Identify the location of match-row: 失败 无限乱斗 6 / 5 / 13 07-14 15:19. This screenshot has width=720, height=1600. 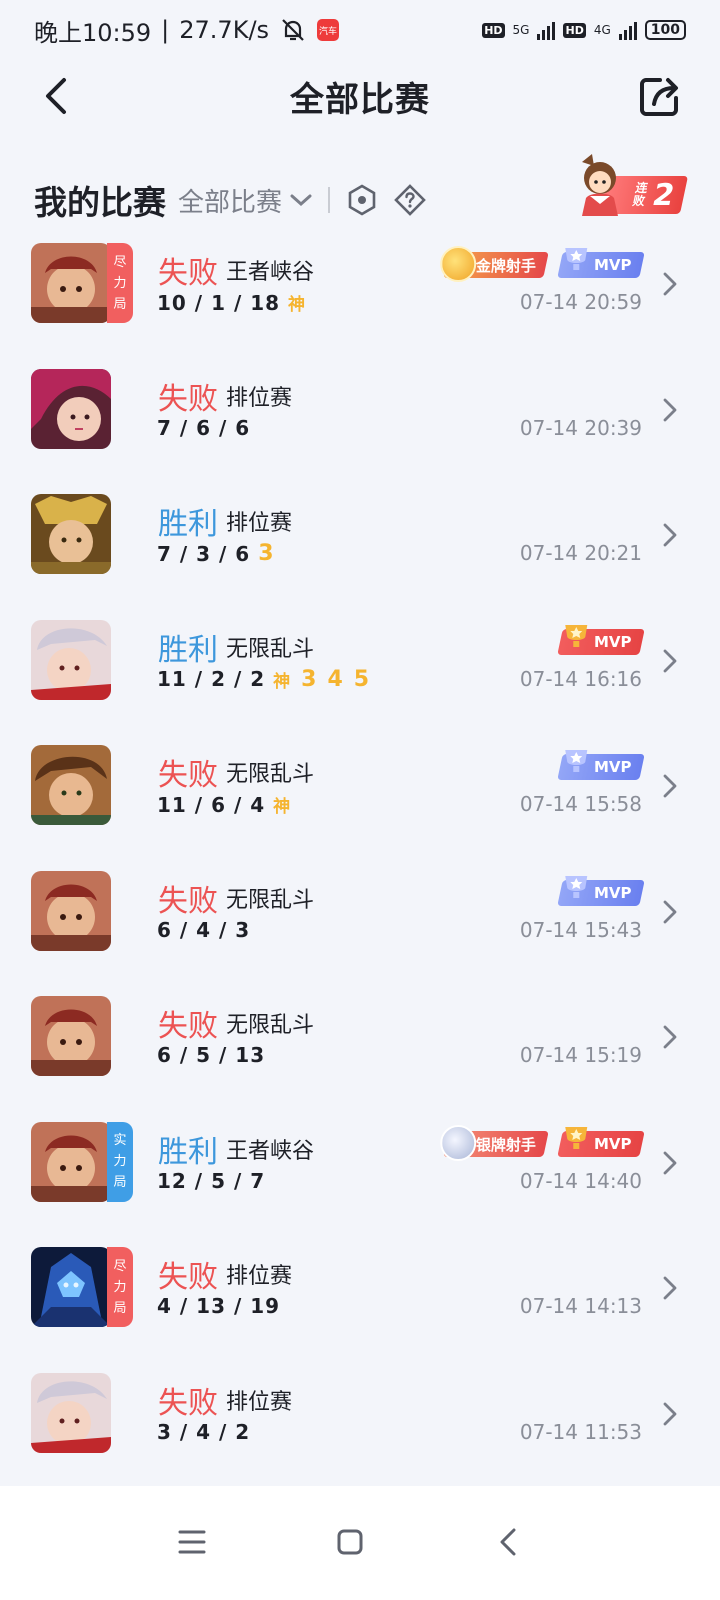
(360, 1056).